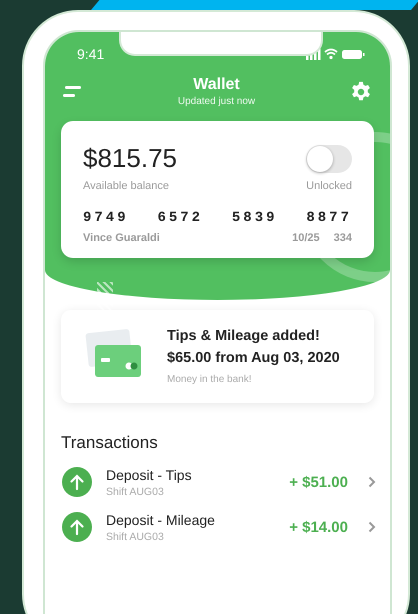  Describe the element at coordinates (110, 442) in the screenshot. I see `section-heading: Transactions` at that location.